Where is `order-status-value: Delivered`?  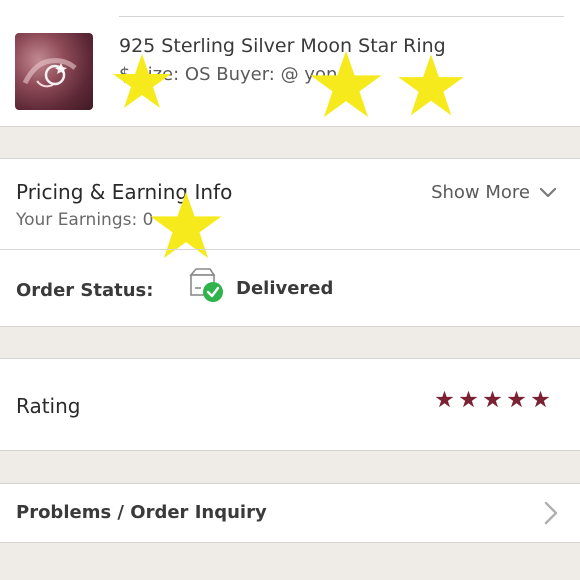
order-status-value: Delivered is located at coordinates (285, 288).